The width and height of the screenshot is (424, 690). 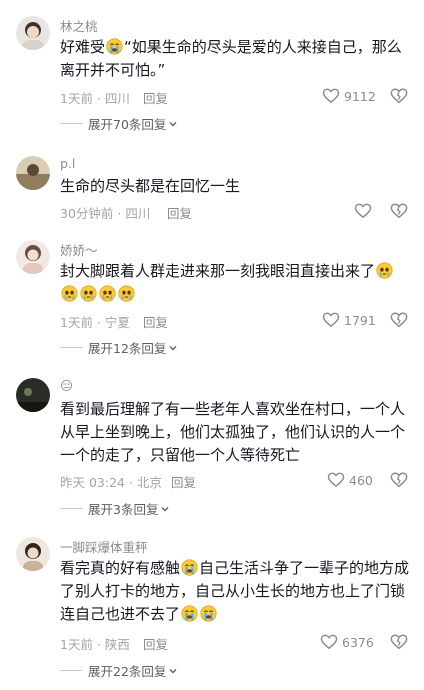 What do you see at coordinates (67, 163) in the screenshot?
I see `username: p.l` at bounding box center [67, 163].